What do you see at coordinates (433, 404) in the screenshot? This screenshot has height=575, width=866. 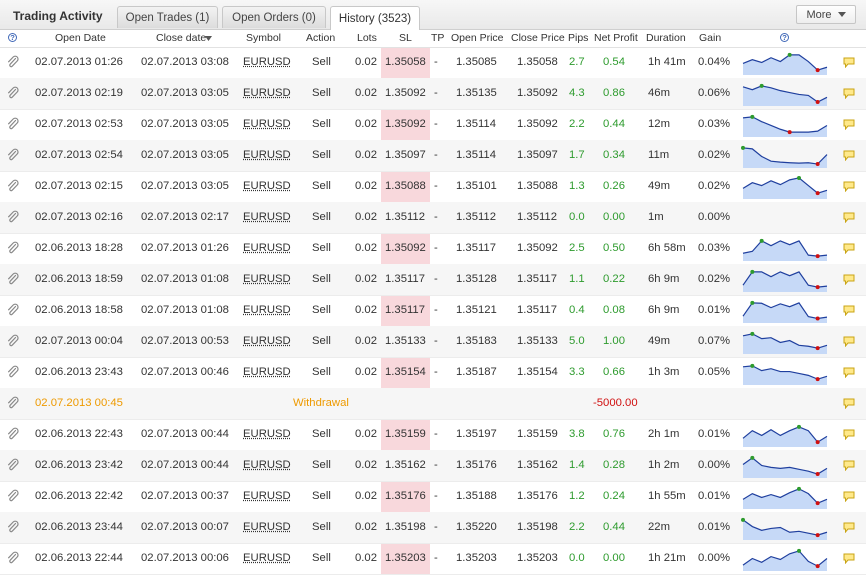 I see `withdrawal-row: 02.07.2013 00:45 Withdrawal -5000.00` at bounding box center [433, 404].